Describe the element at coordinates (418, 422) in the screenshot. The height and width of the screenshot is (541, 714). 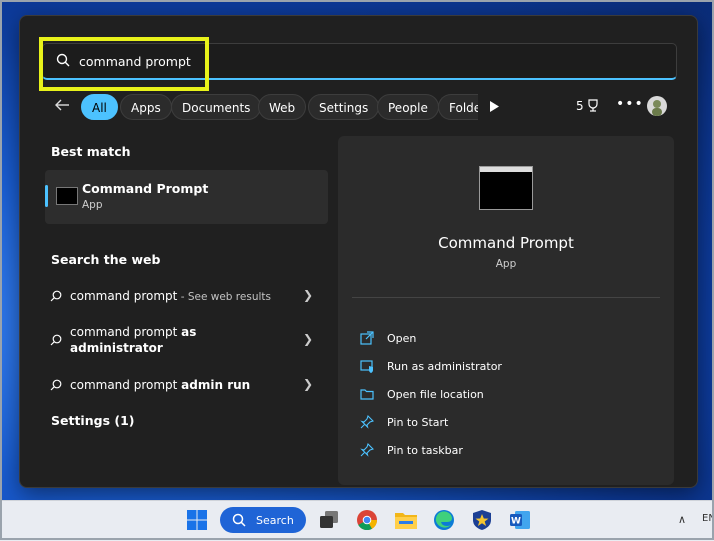
I see `action-label: Pin to Start` at that location.